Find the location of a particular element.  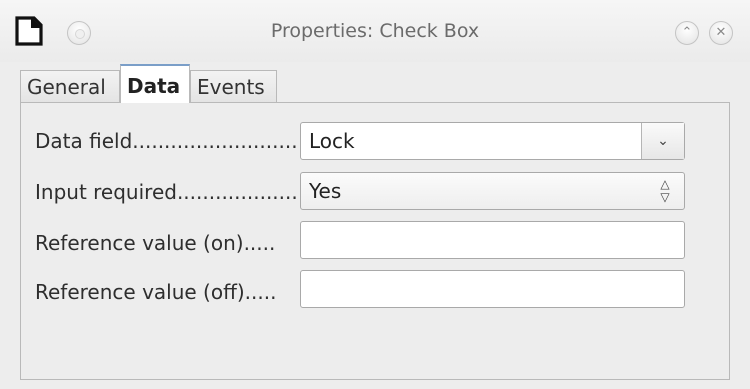

maximize-button: ⌃ is located at coordinates (687, 33).